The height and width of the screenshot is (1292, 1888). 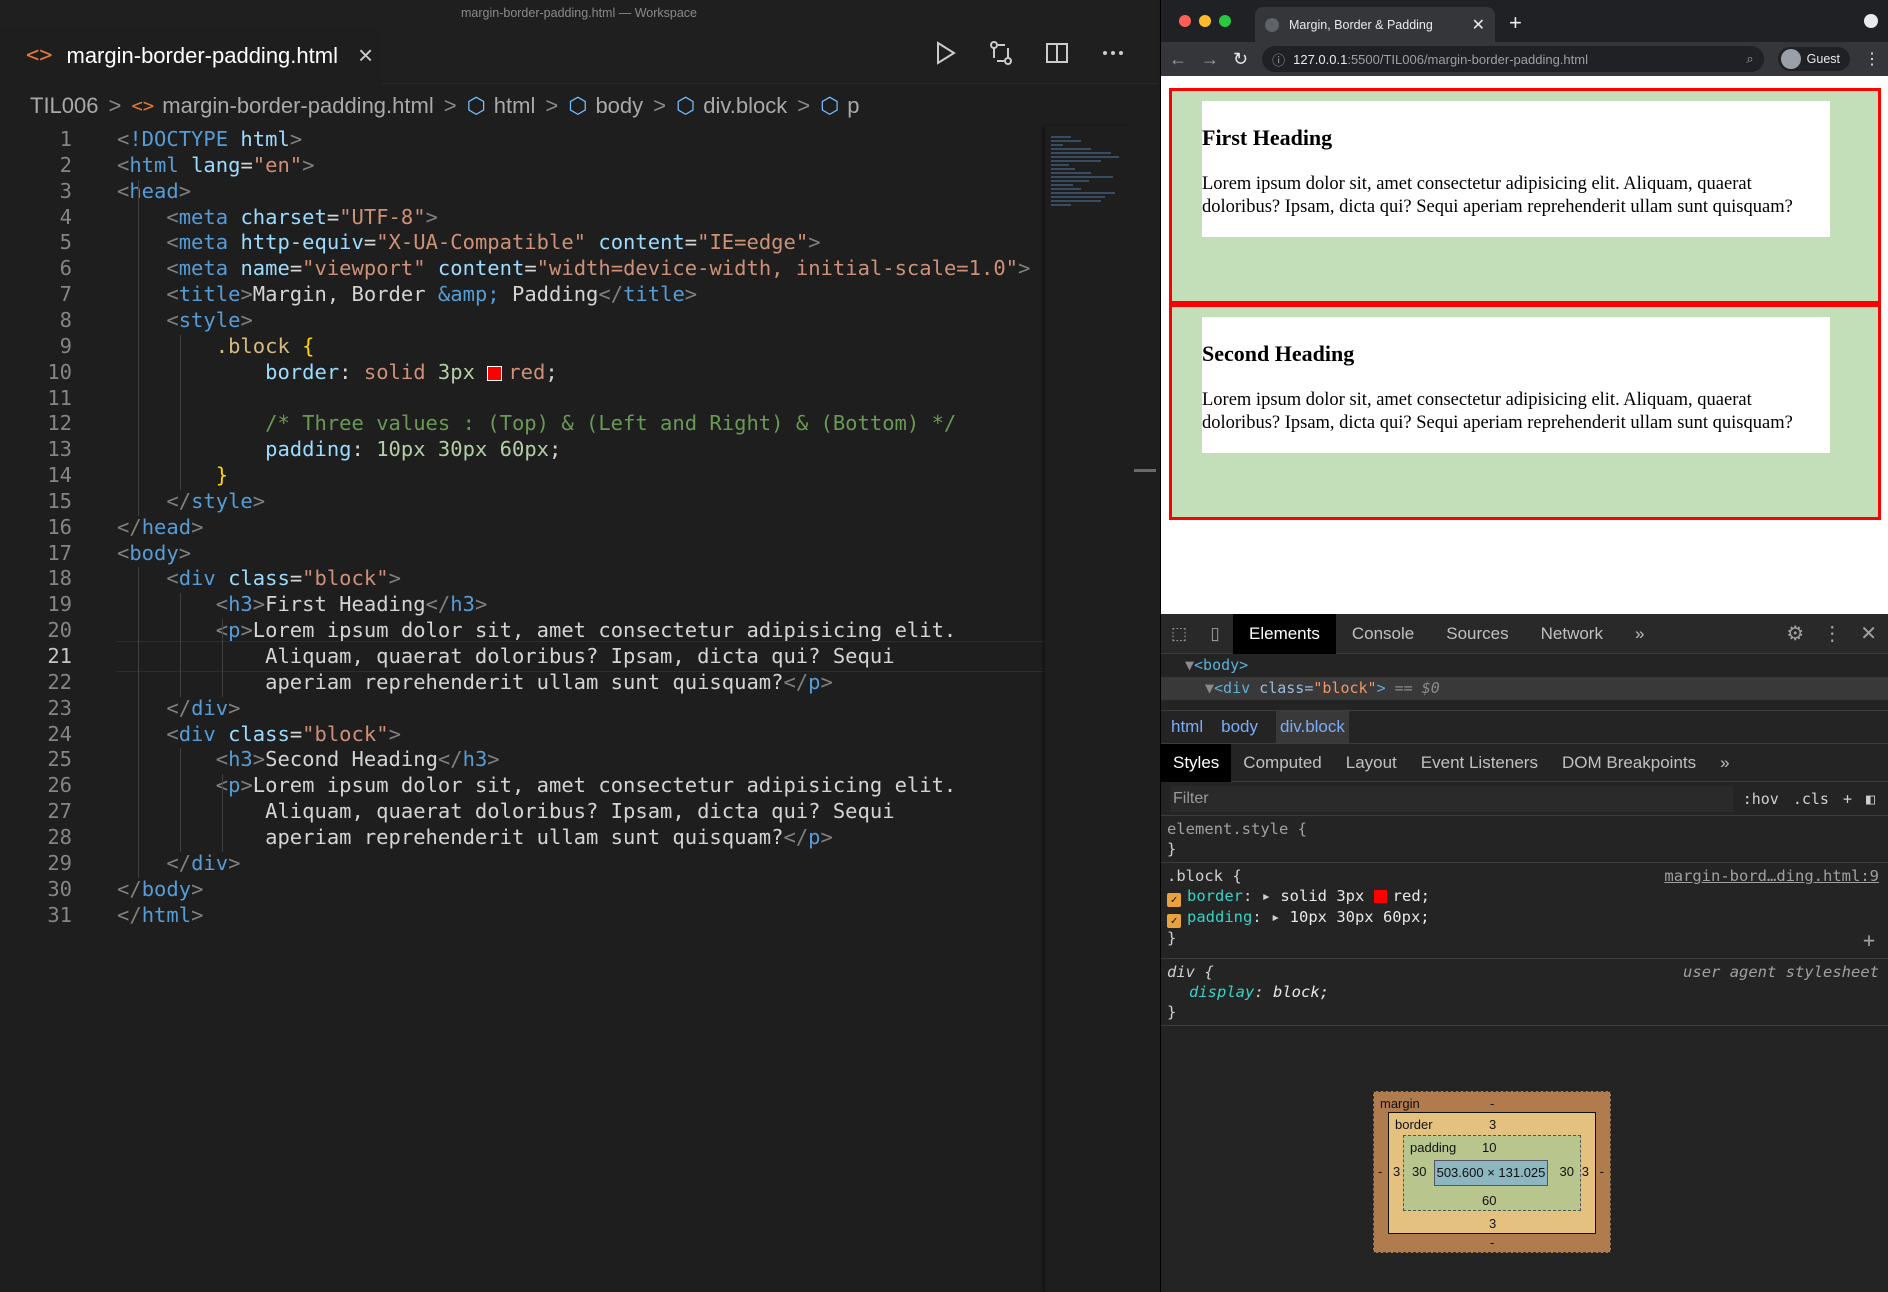 What do you see at coordinates (1761, 799) in the screenshot?
I see `hover-state-toggle: :hov` at bounding box center [1761, 799].